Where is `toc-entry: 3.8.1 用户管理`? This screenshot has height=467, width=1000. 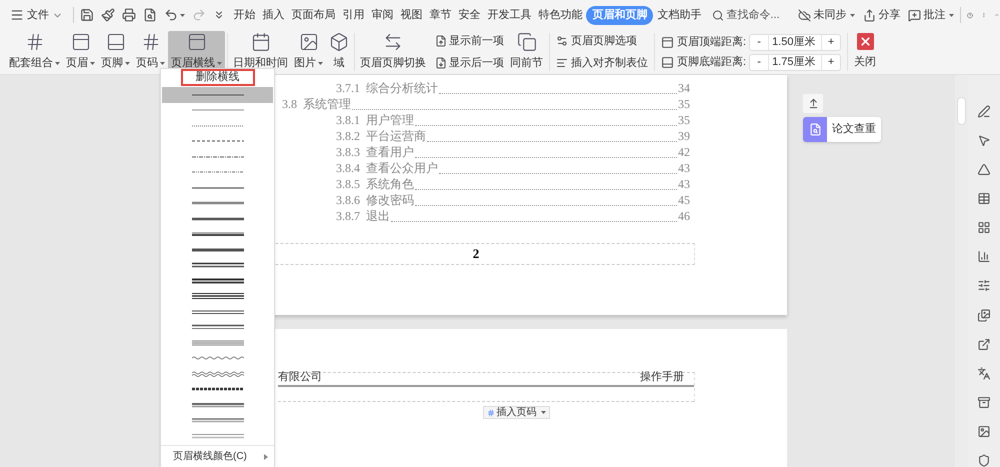 toc-entry: 3.8.1 用户管理 is located at coordinates (375, 120).